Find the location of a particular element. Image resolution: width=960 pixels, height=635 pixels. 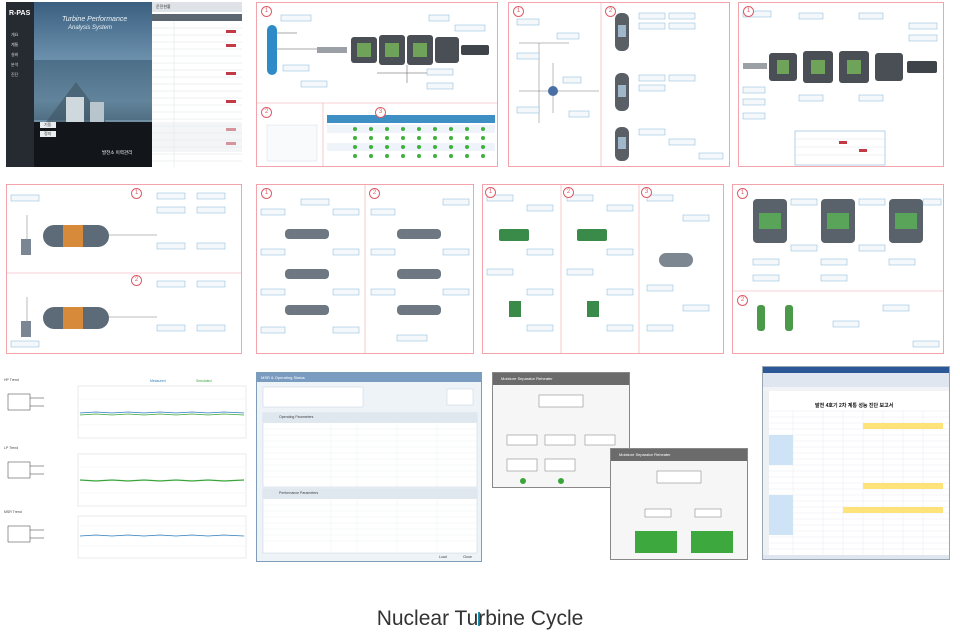

slide-back-svg is located at coordinates (561, 439).